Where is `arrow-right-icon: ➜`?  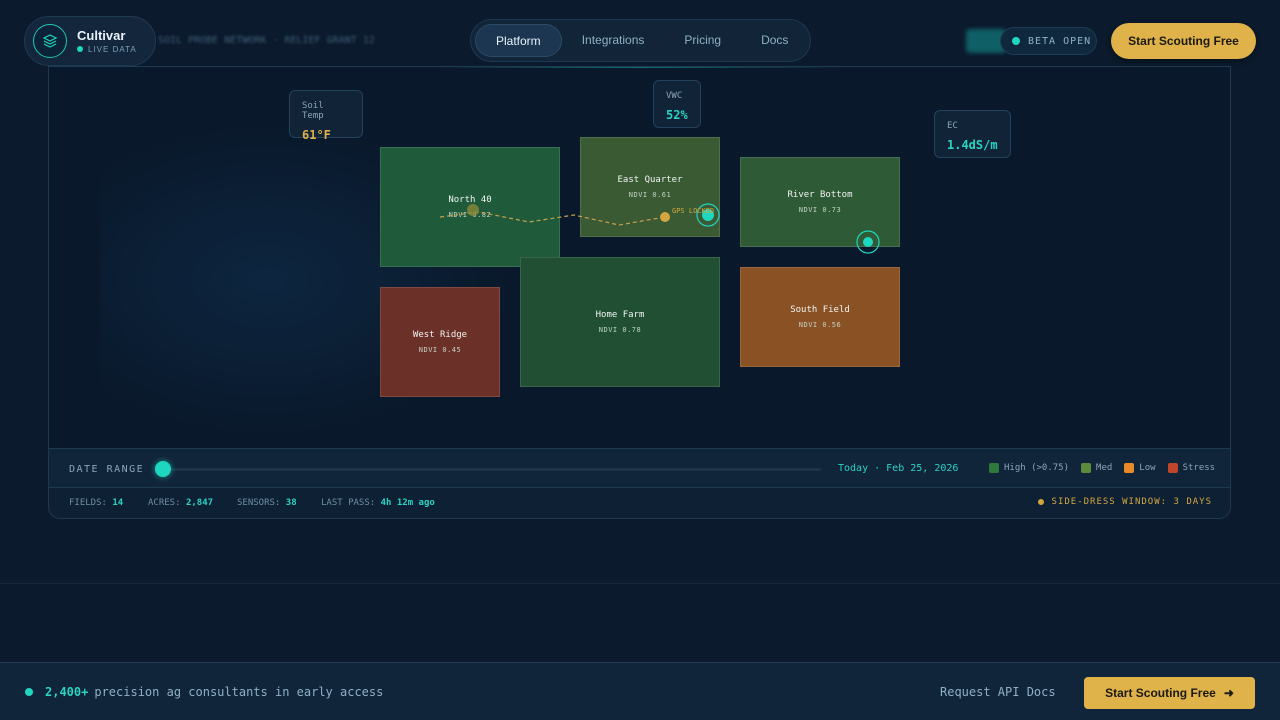 arrow-right-icon: ➜ is located at coordinates (1228, 693).